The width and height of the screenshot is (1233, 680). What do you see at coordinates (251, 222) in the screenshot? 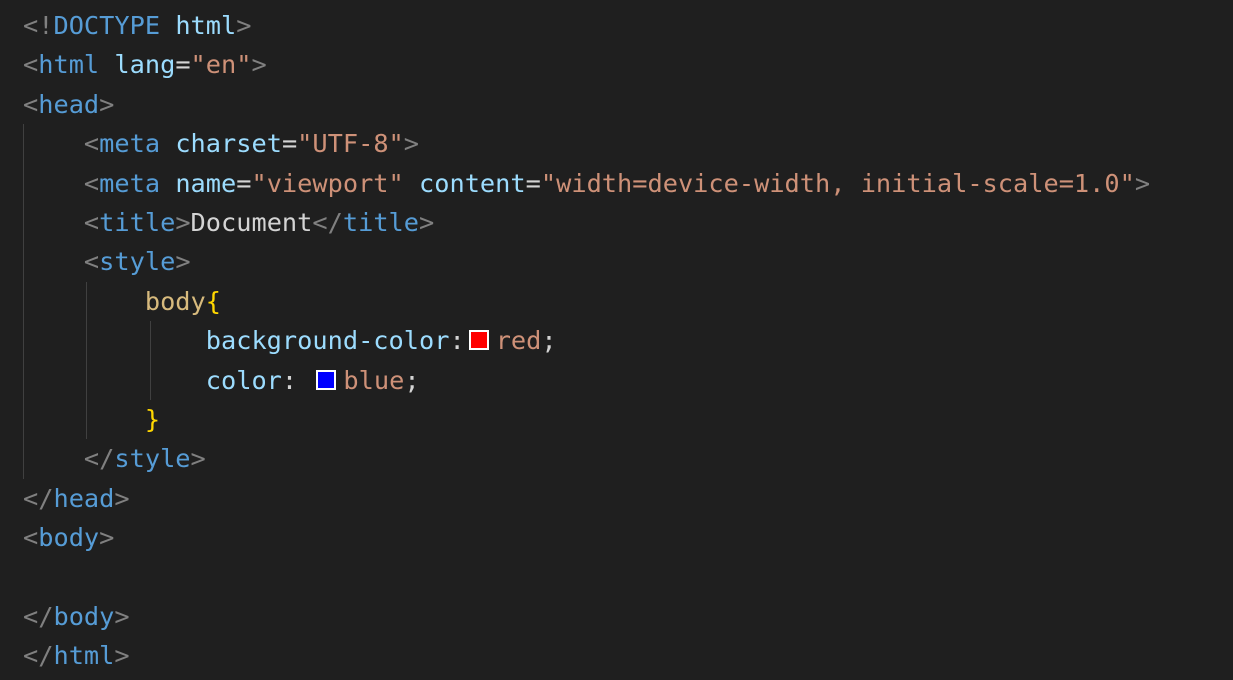
I see `code-token: Document` at bounding box center [251, 222].